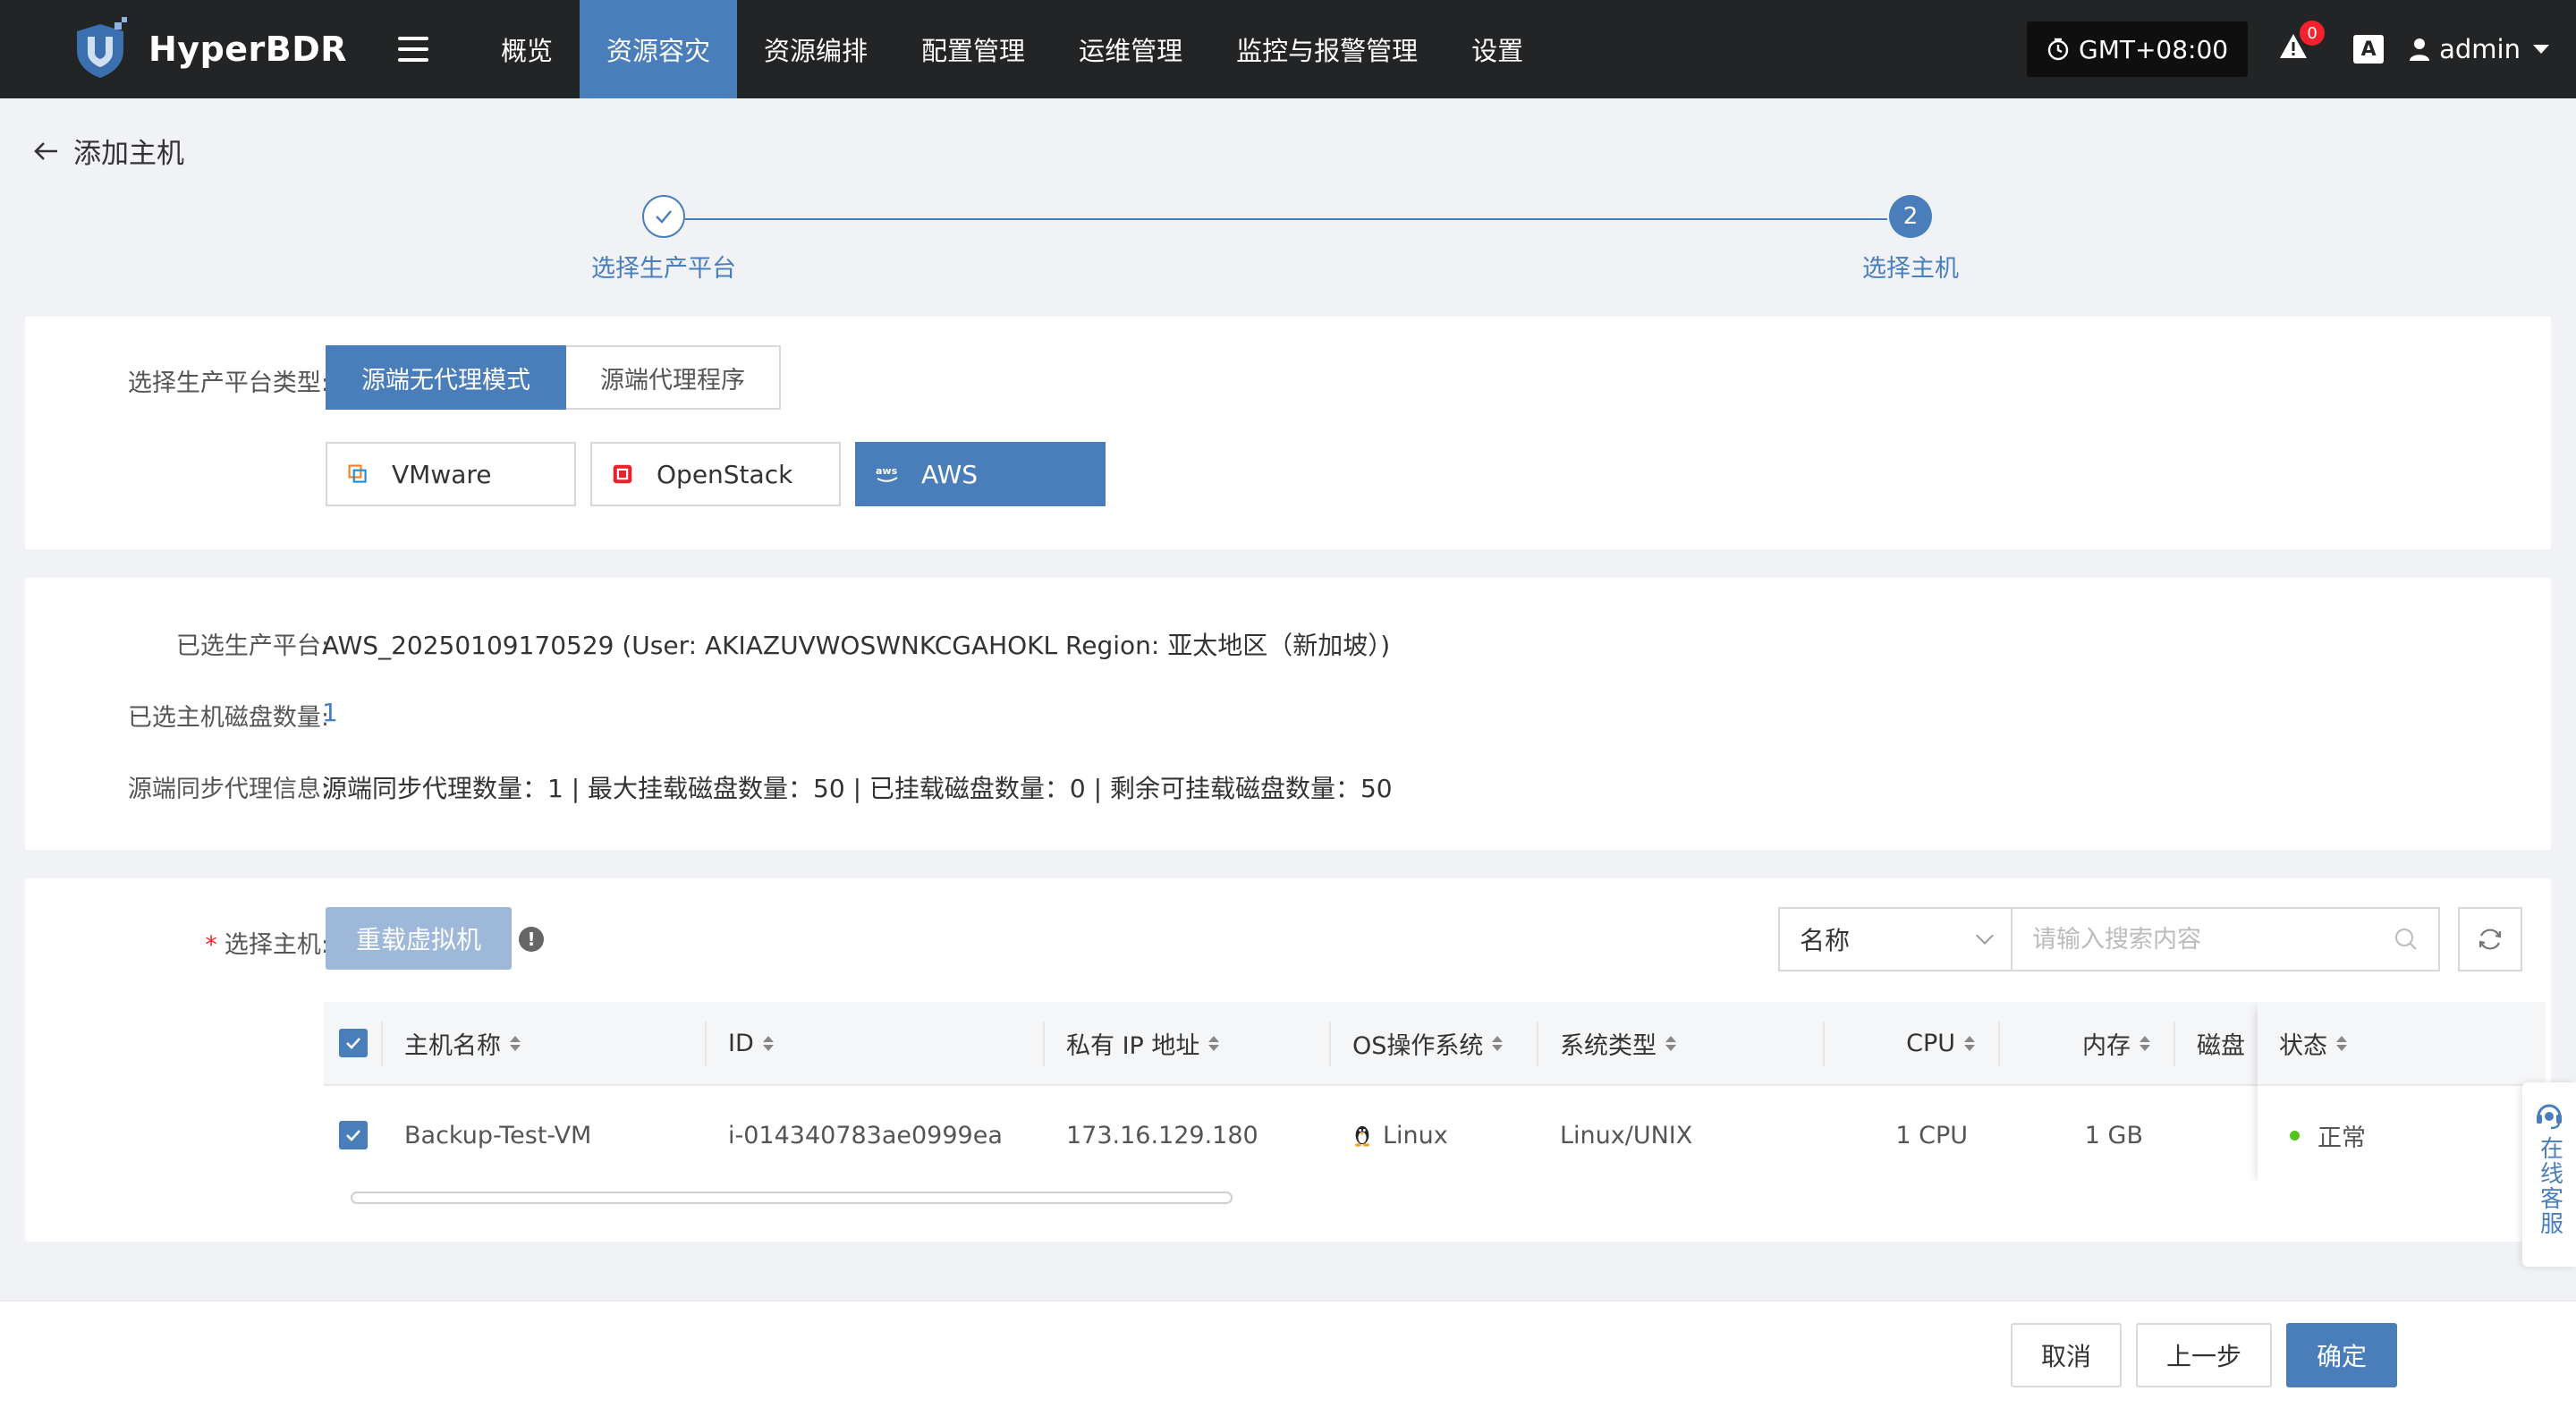 Image resolution: width=2576 pixels, height=1408 pixels. I want to click on online-support-label: 在线客服, so click(2549, 1186).